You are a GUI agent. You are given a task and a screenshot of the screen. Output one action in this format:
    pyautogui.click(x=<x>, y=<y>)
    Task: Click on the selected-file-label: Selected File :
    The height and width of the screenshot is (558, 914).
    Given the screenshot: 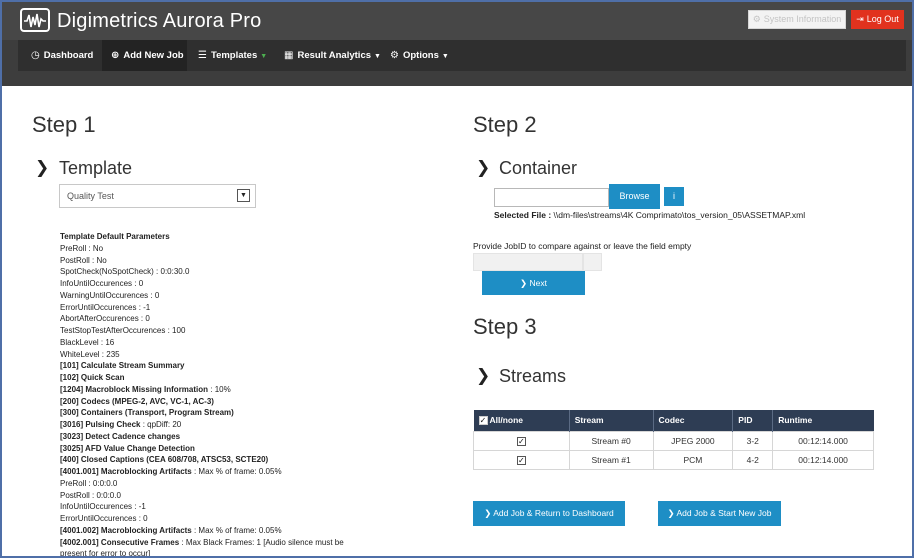 What is the action you would take?
    pyautogui.click(x=523, y=215)
    